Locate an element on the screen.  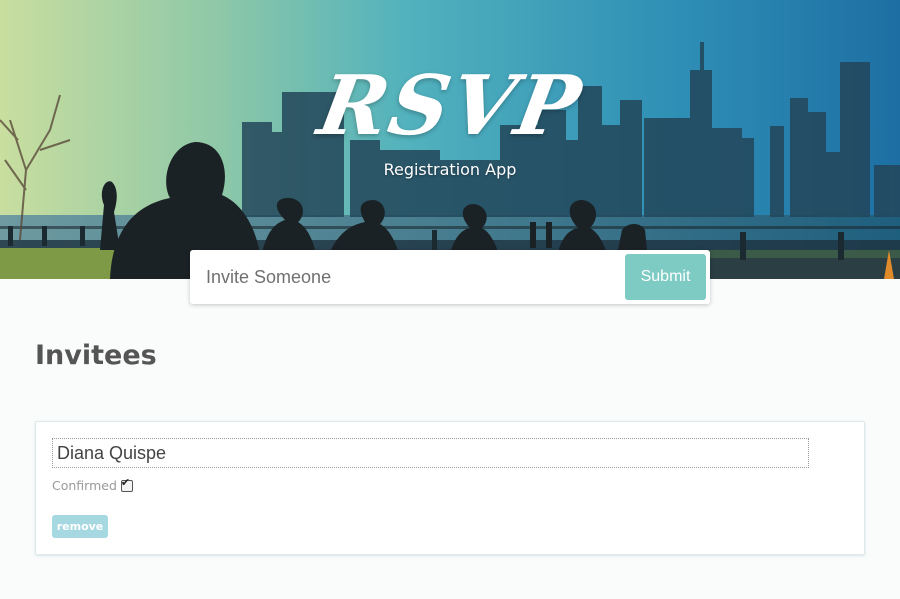
app-subtitle: Registration App is located at coordinates (450, 169).